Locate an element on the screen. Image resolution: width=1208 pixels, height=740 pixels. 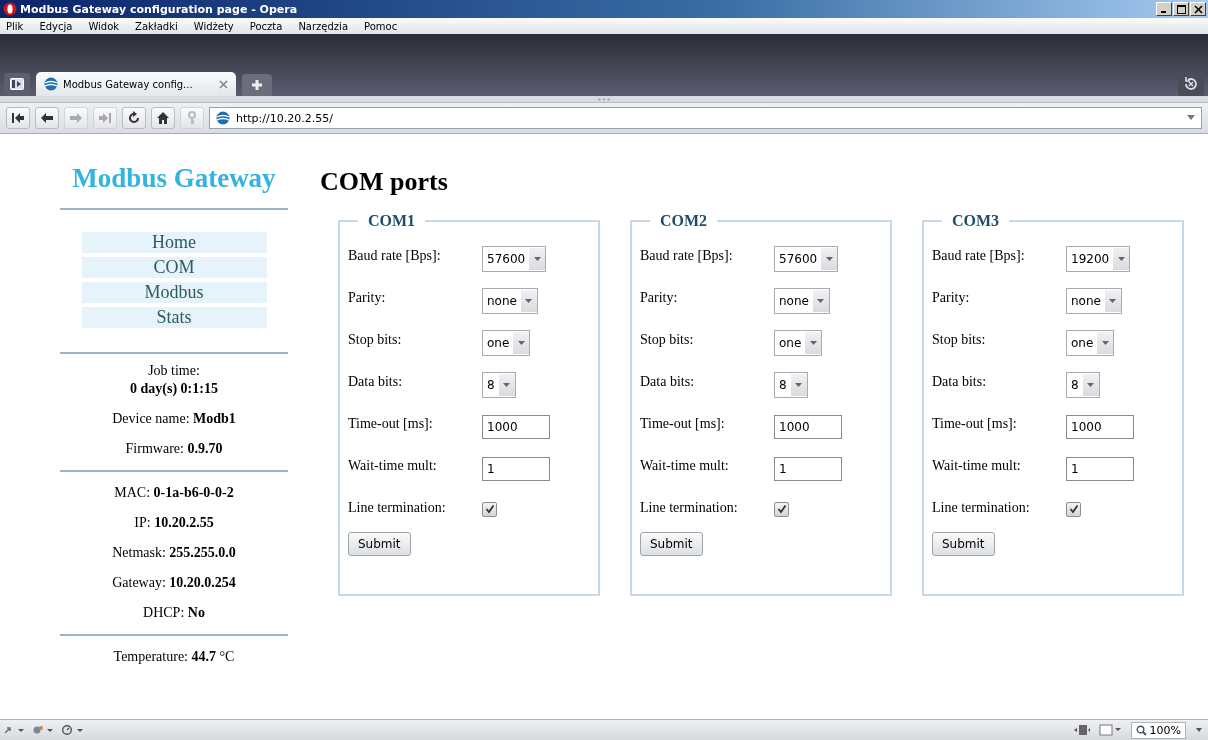
menu-item: Edycja is located at coordinates (56, 26).